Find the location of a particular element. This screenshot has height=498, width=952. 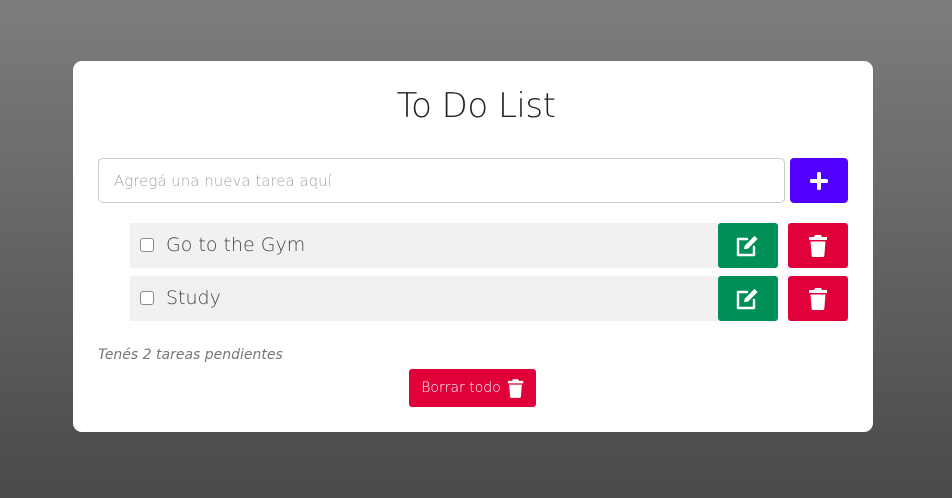

add-task-button is located at coordinates (819, 180).